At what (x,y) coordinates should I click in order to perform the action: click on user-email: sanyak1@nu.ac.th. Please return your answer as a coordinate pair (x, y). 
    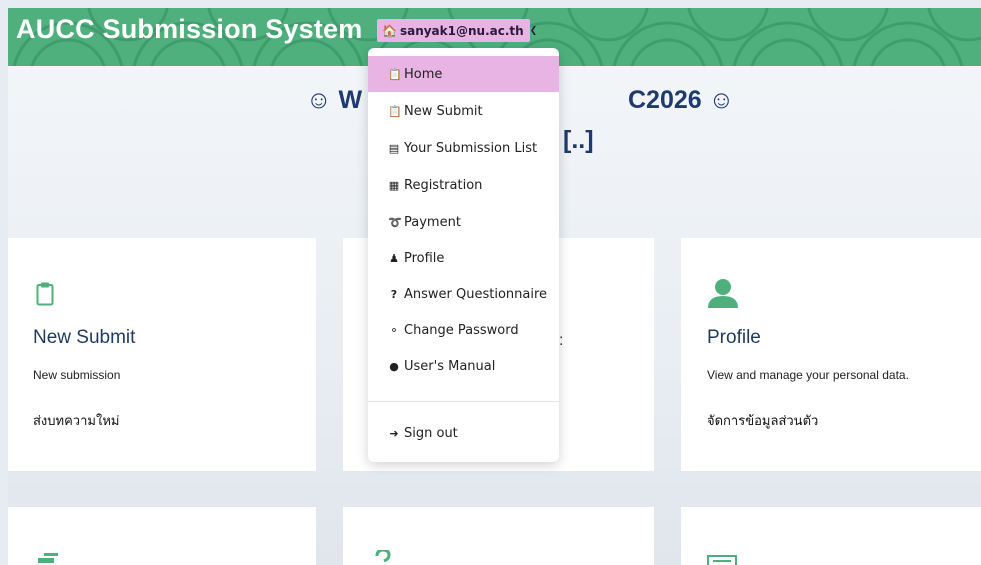
    Looking at the image, I should click on (461, 30).